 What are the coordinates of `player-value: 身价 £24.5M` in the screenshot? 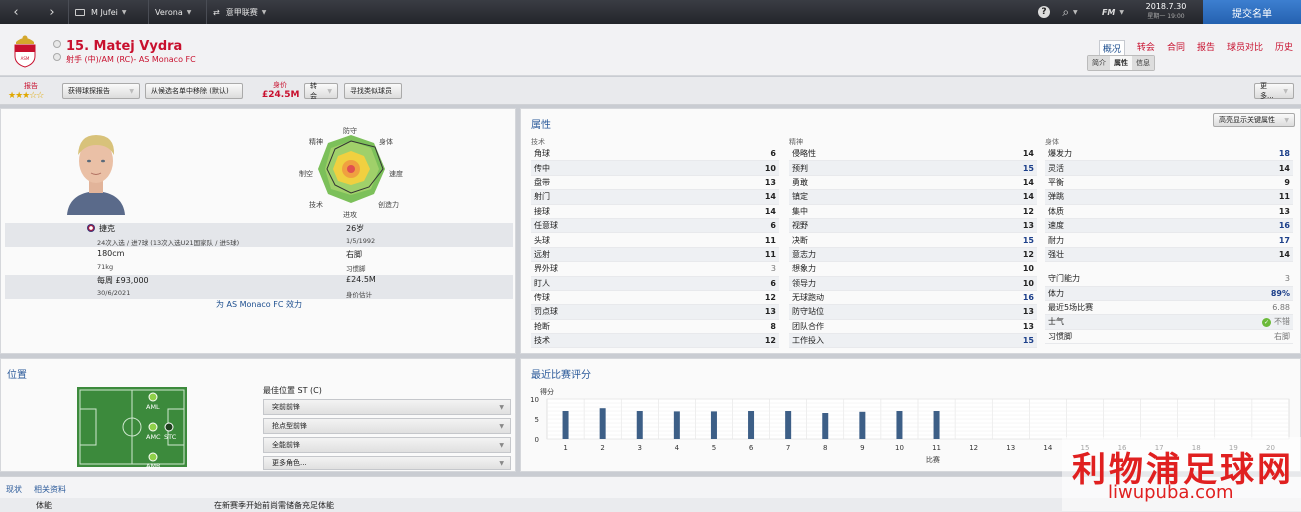 It's located at (281, 90).